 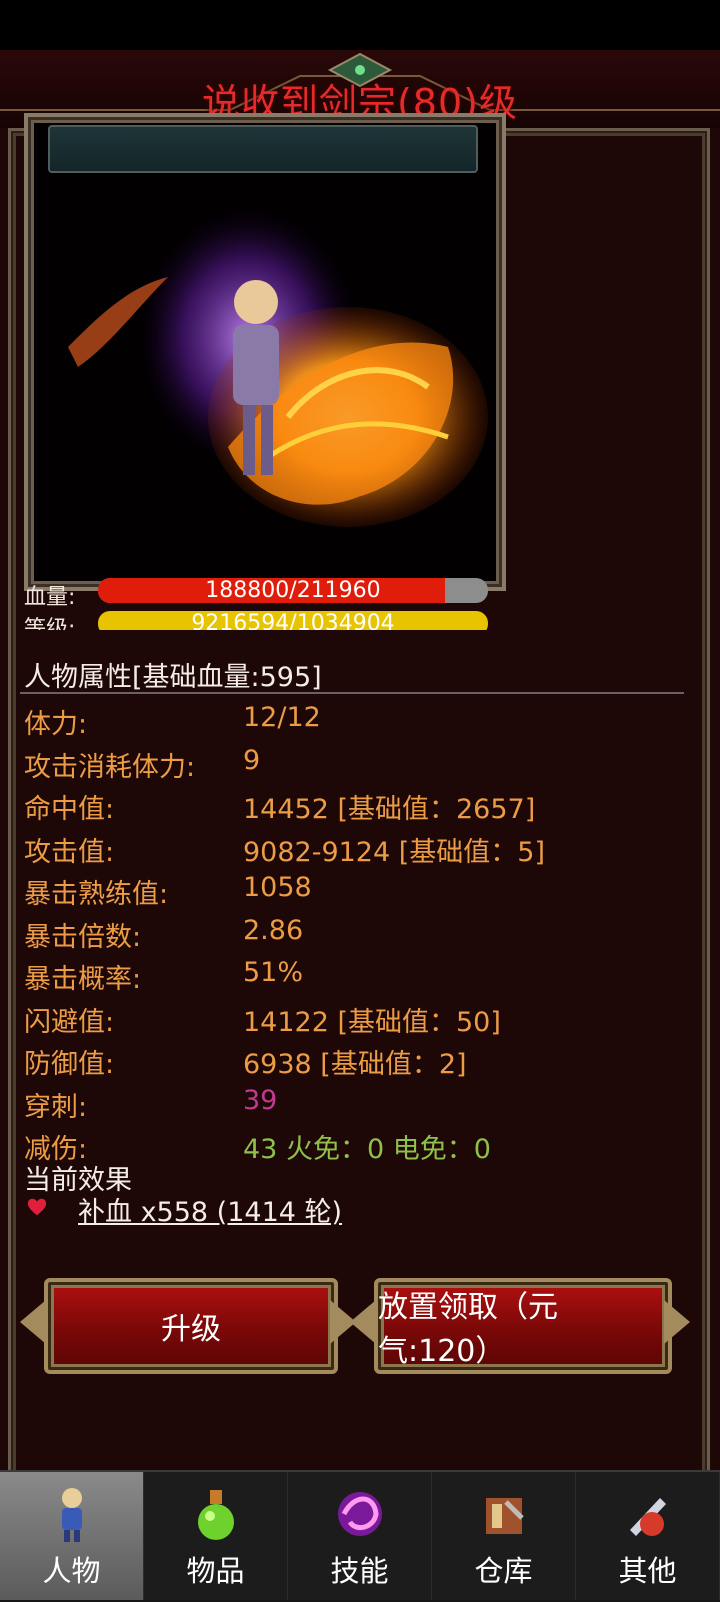 I want to click on nav-tab-1: 物品, so click(x=216, y=1536).